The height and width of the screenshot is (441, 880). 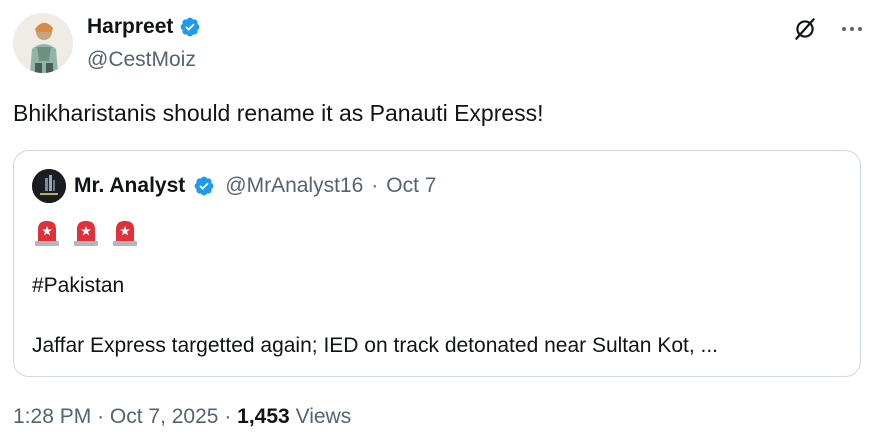 What do you see at coordinates (411, 186) in the screenshot?
I see `quoted-date: Oct 7` at bounding box center [411, 186].